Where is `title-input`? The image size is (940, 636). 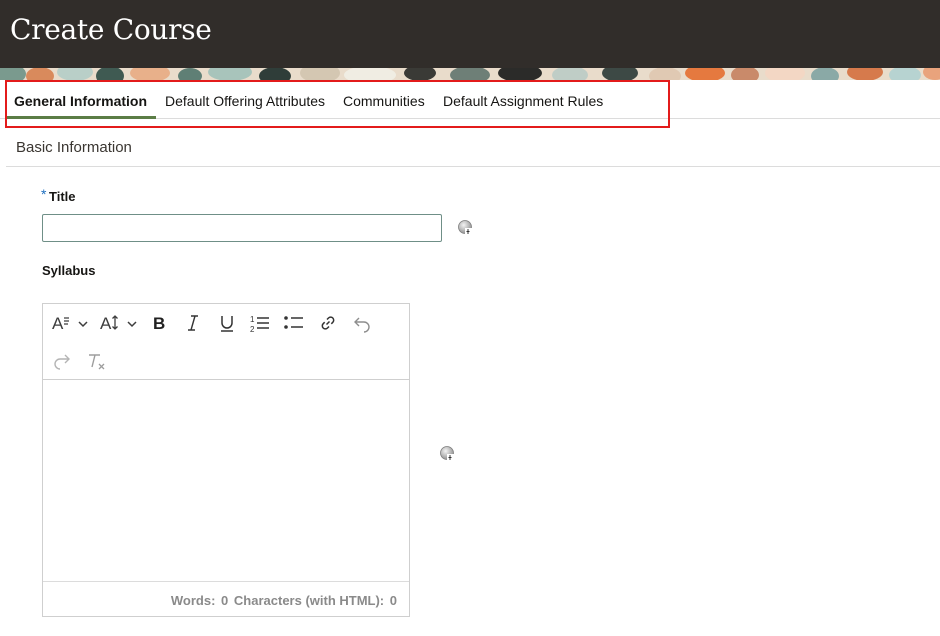
title-input is located at coordinates (242, 228).